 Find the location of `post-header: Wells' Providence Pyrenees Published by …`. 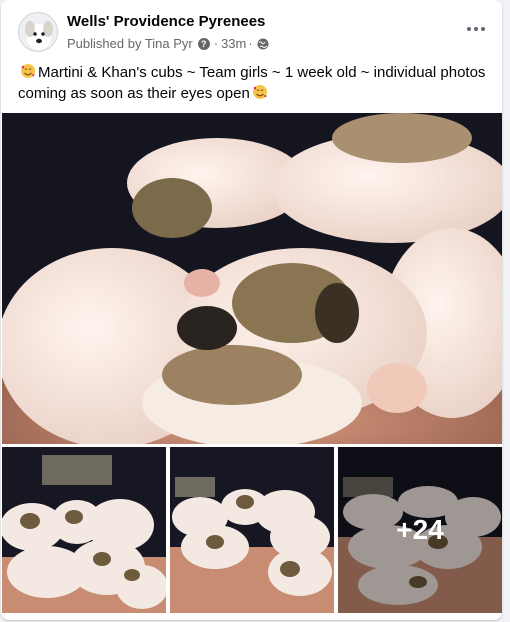

post-header: Wells' Providence Pyrenees Published by … is located at coordinates (251, 30).